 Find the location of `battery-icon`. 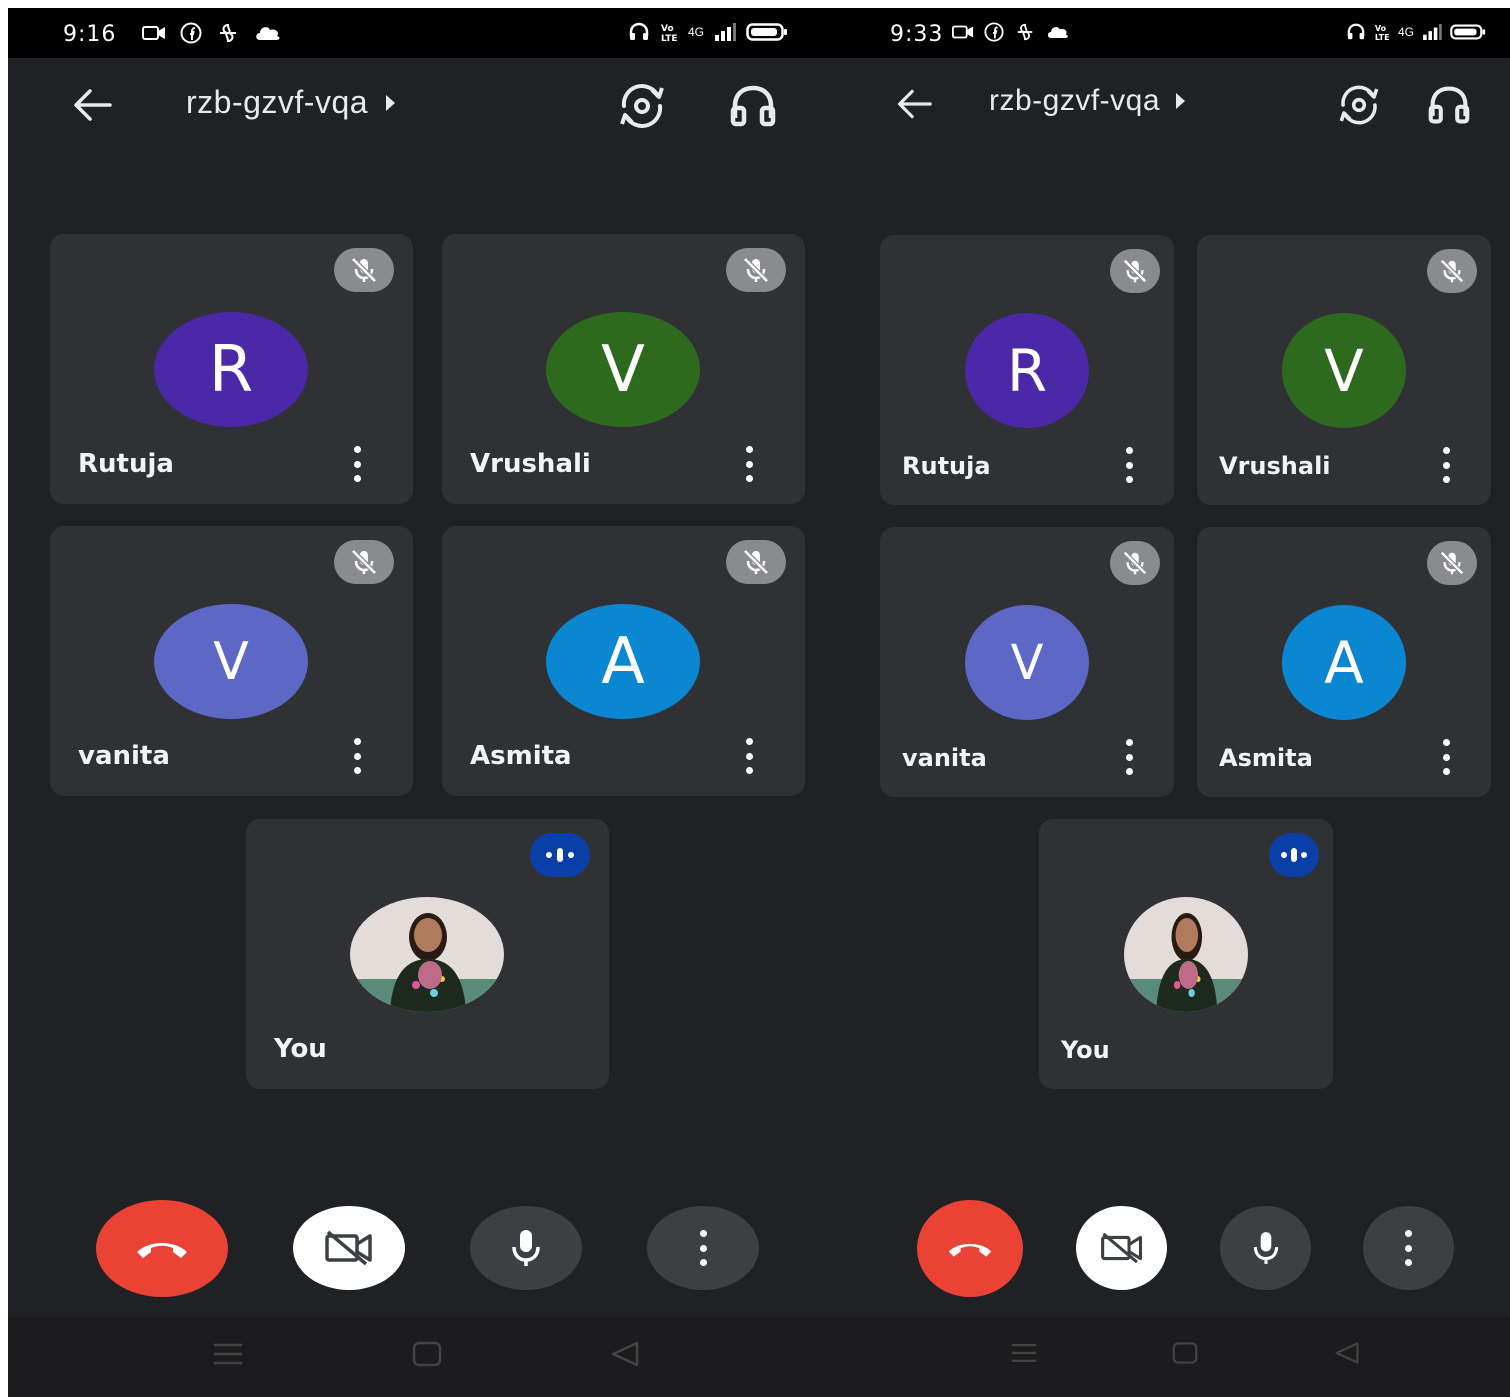

battery-icon is located at coordinates (767, 32).